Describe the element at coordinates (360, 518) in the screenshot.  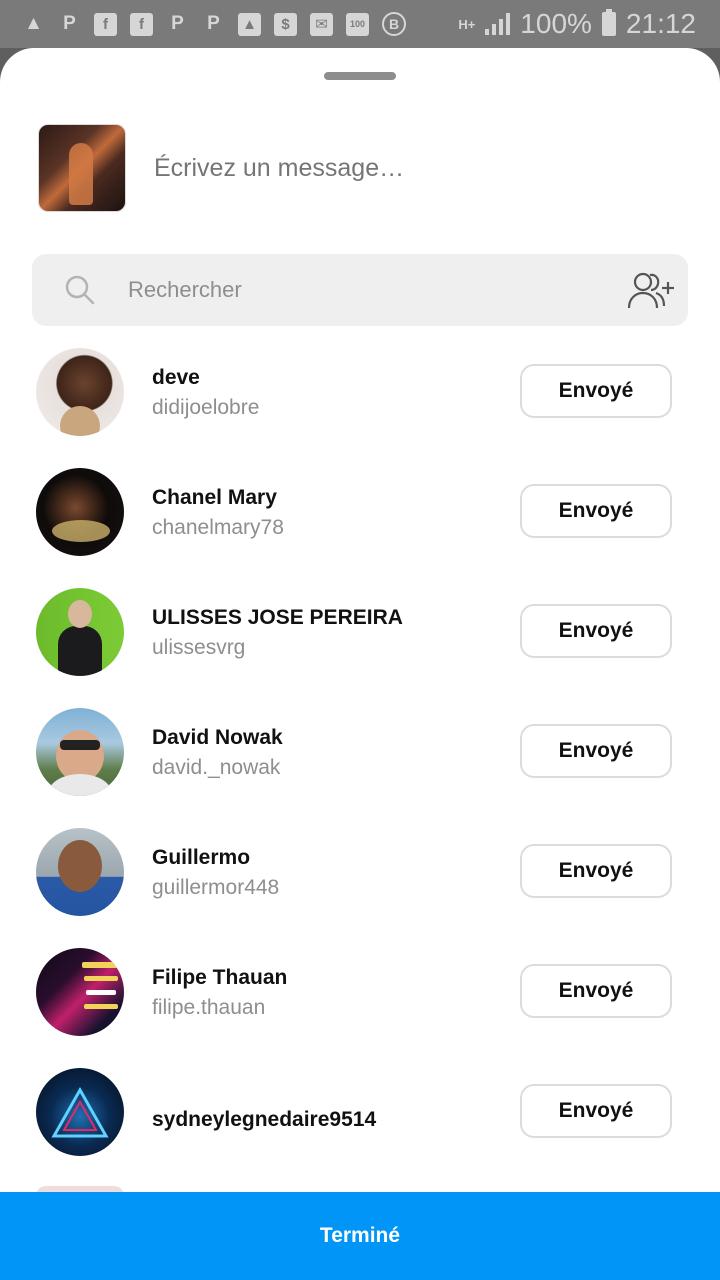
I see `list-item: Chanel Mary chanelmary78 Envoyé` at that location.